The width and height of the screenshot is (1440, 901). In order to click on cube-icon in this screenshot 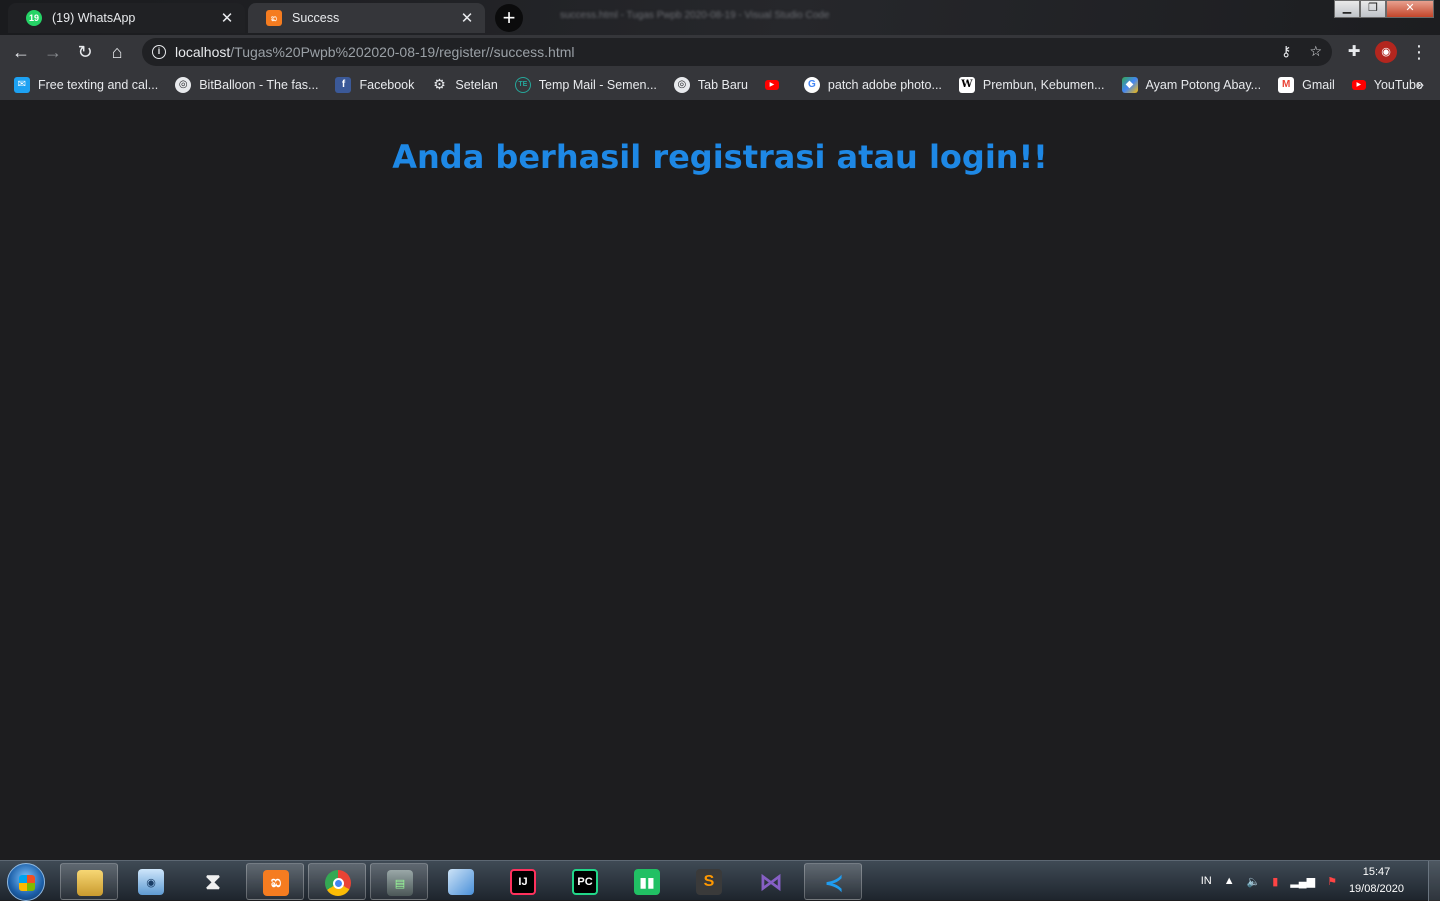, I will do `click(461, 882)`.